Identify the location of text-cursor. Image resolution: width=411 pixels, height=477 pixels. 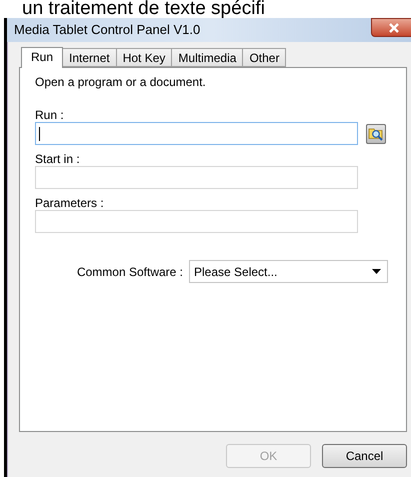
(39, 133).